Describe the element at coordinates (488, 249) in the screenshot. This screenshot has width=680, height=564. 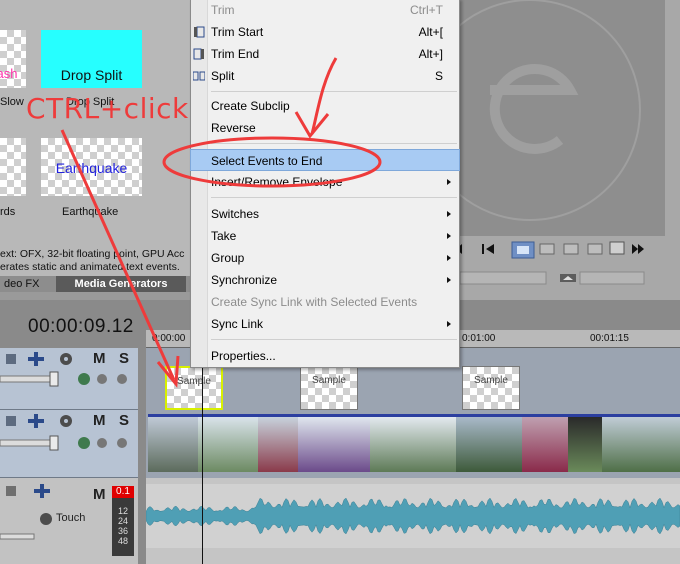
I see `prev-button-icon` at that location.